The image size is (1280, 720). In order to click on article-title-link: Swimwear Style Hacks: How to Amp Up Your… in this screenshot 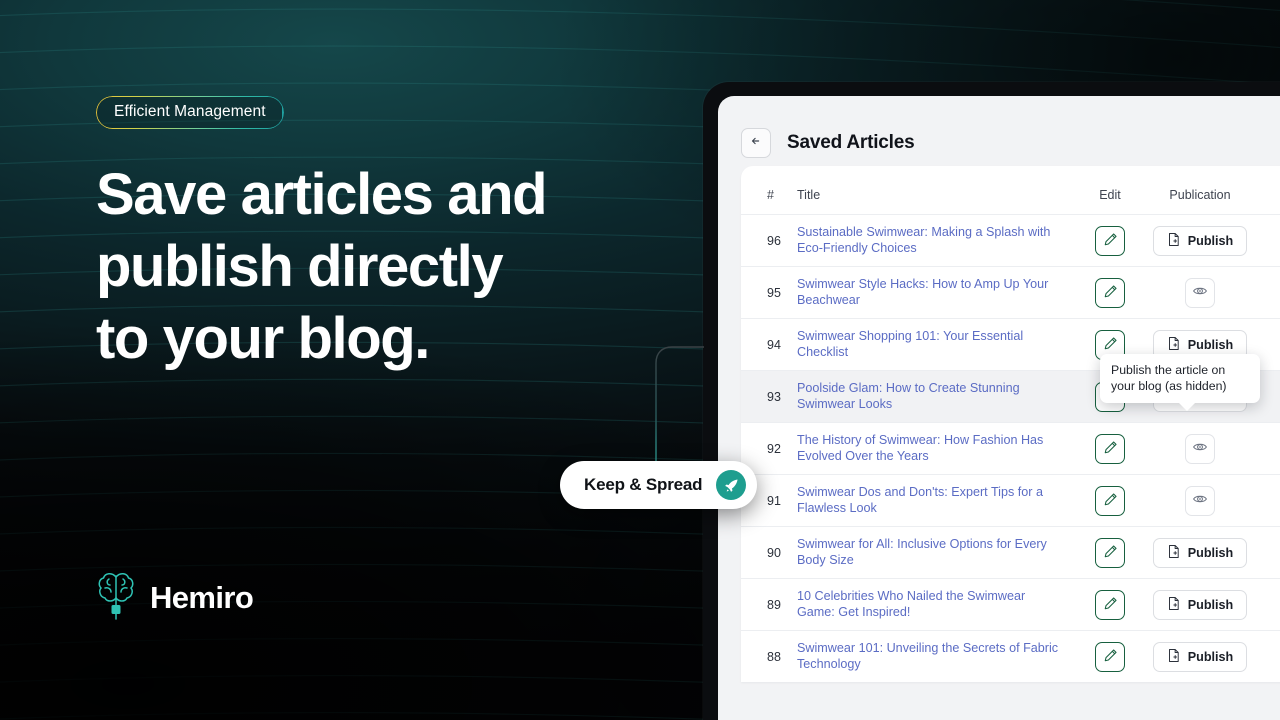, I will do `click(936, 292)`.